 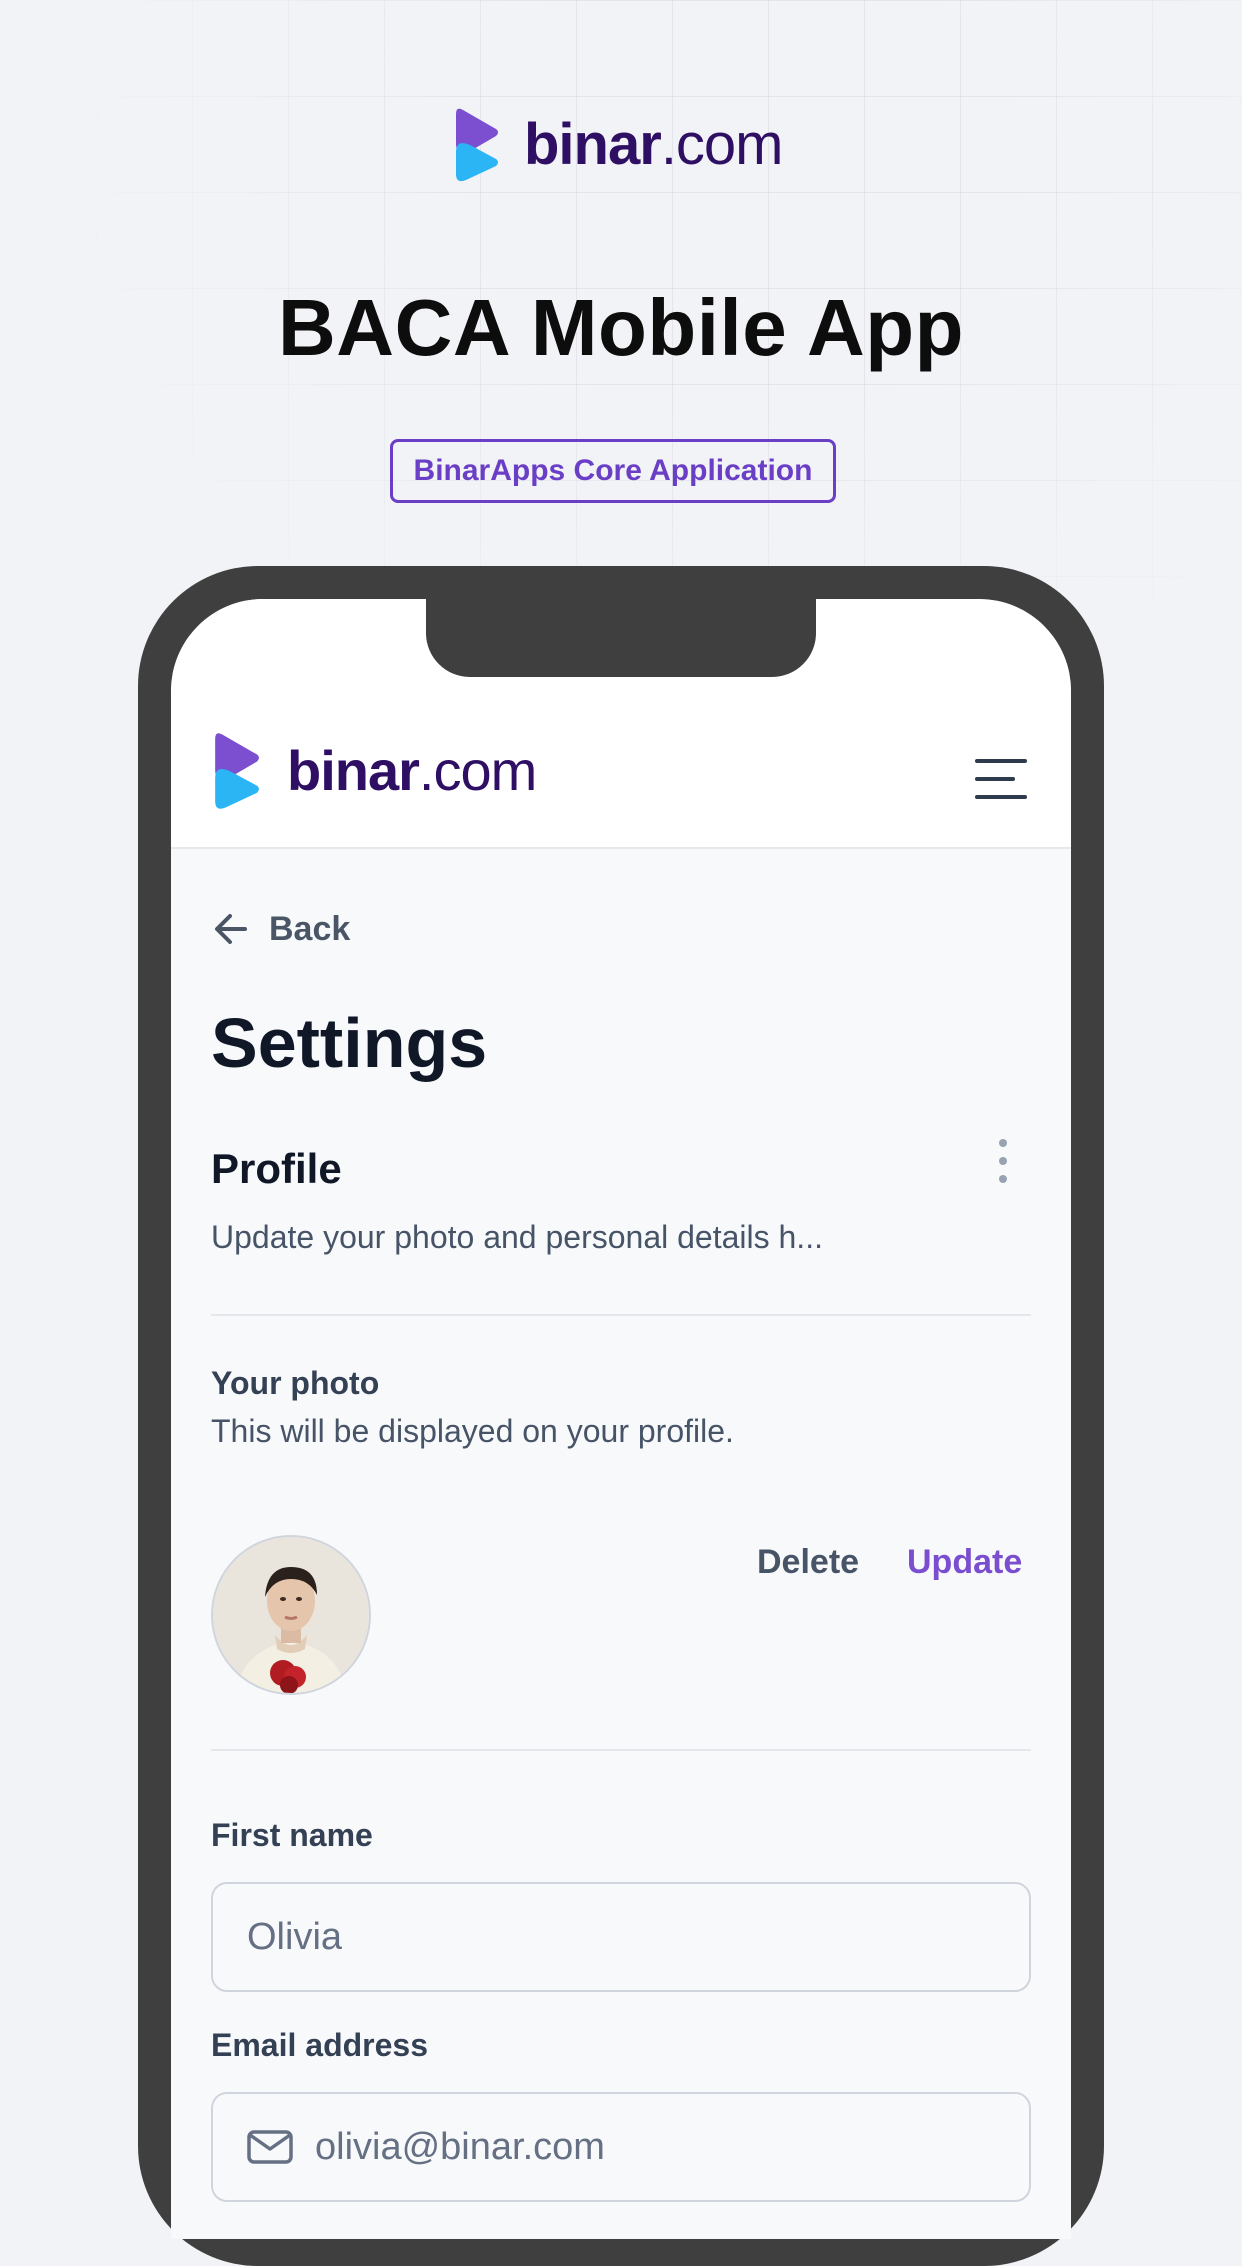 I want to click on app-logo: binar.com, so click(x=374, y=770).